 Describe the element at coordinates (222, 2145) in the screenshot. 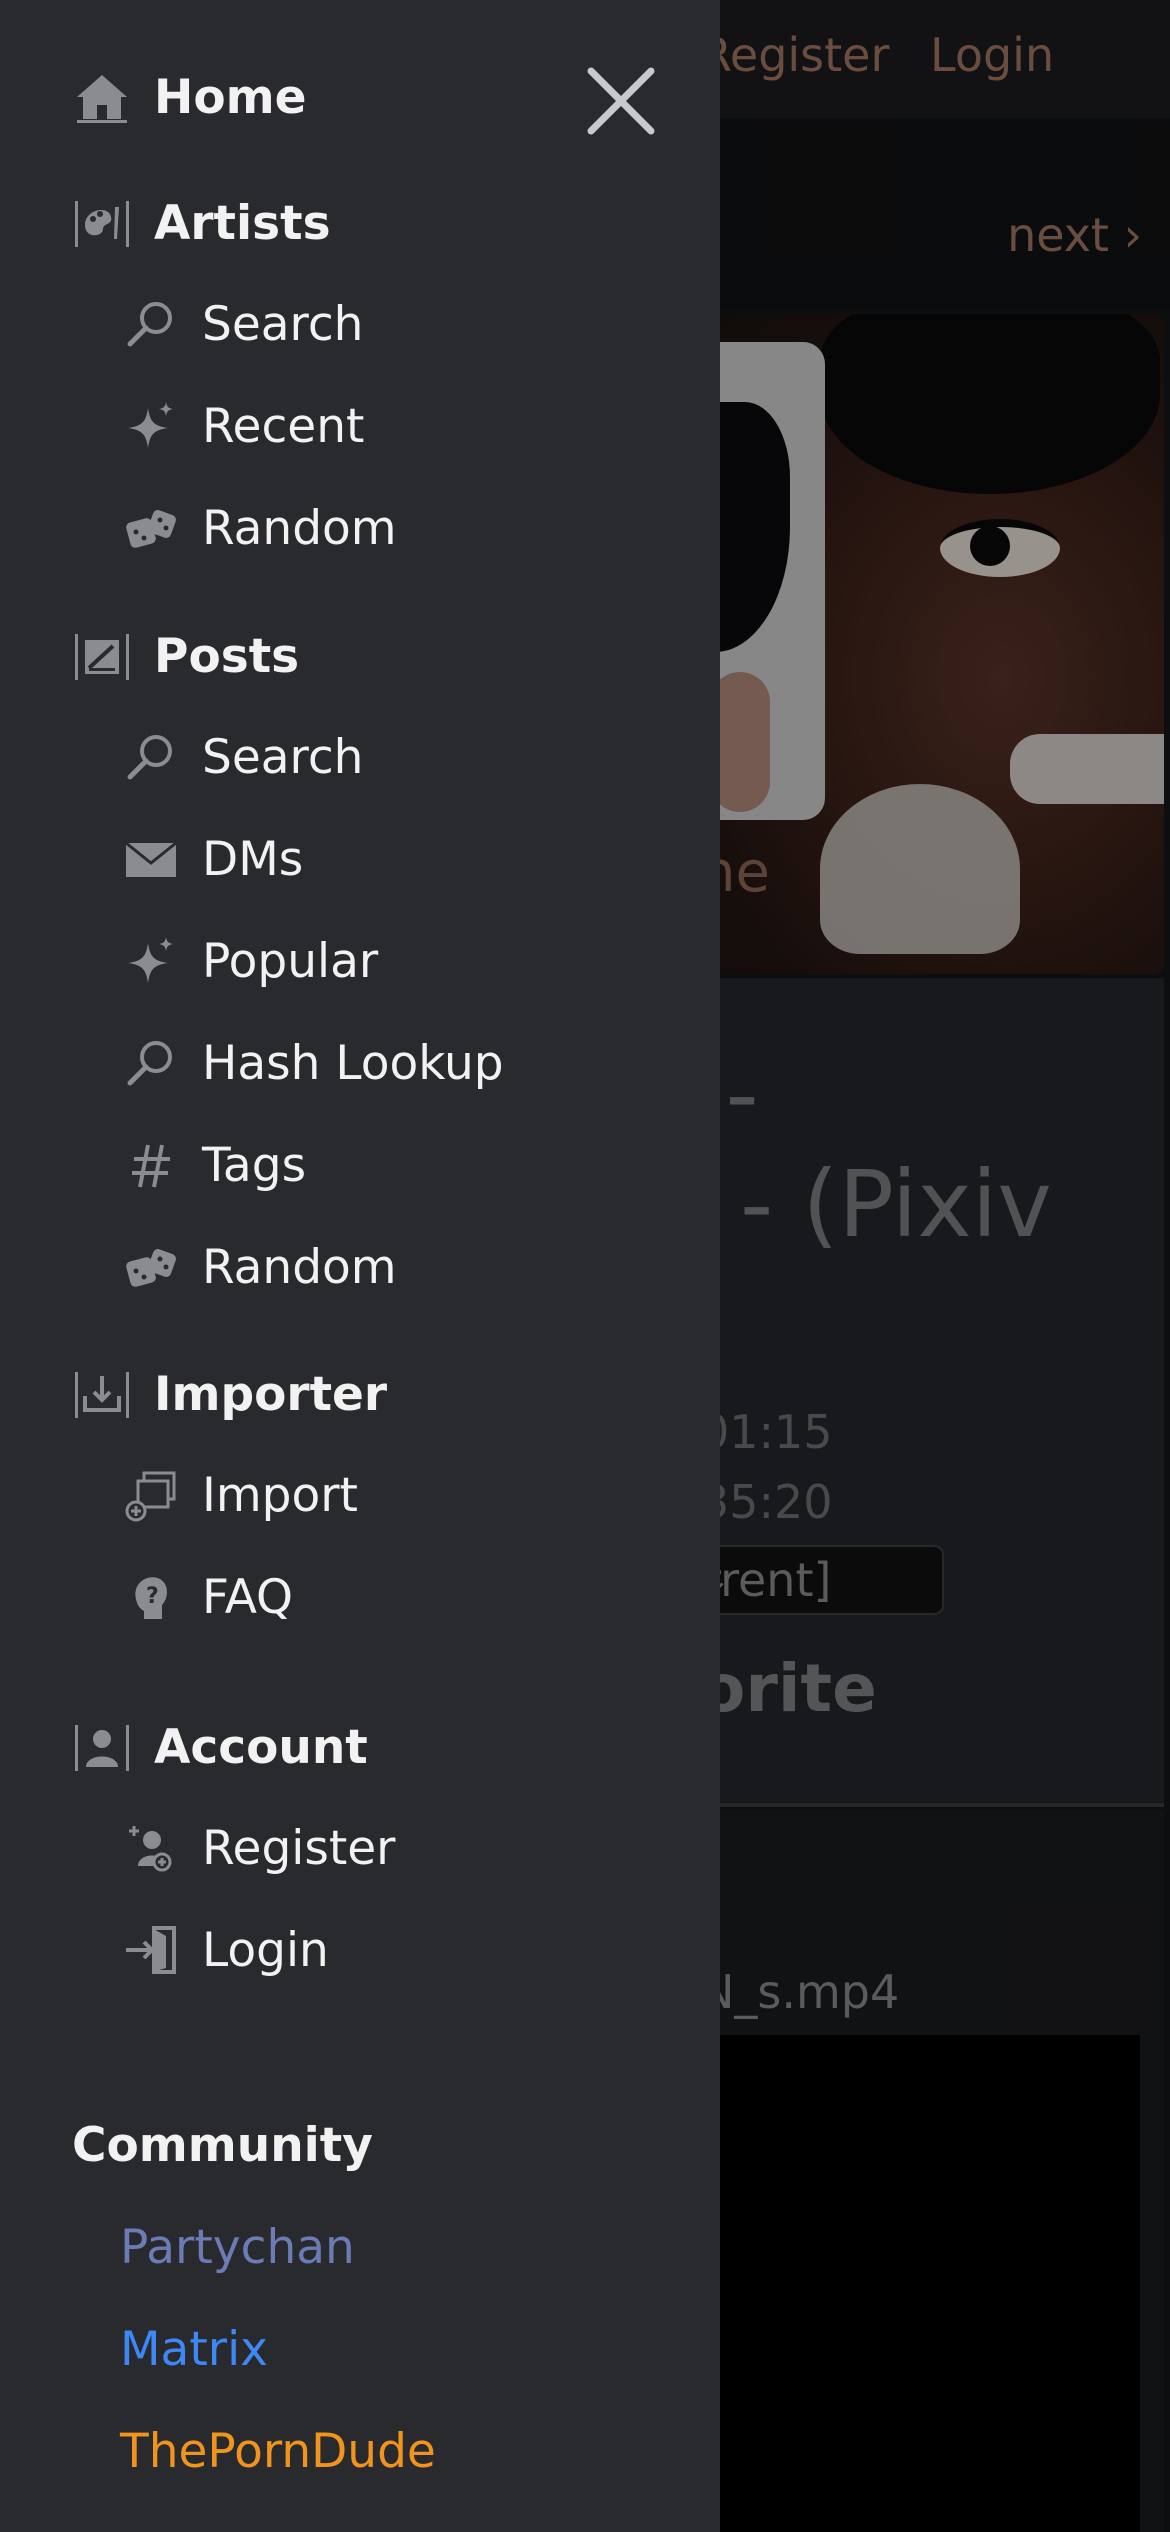

I see `community-heading: Community` at that location.